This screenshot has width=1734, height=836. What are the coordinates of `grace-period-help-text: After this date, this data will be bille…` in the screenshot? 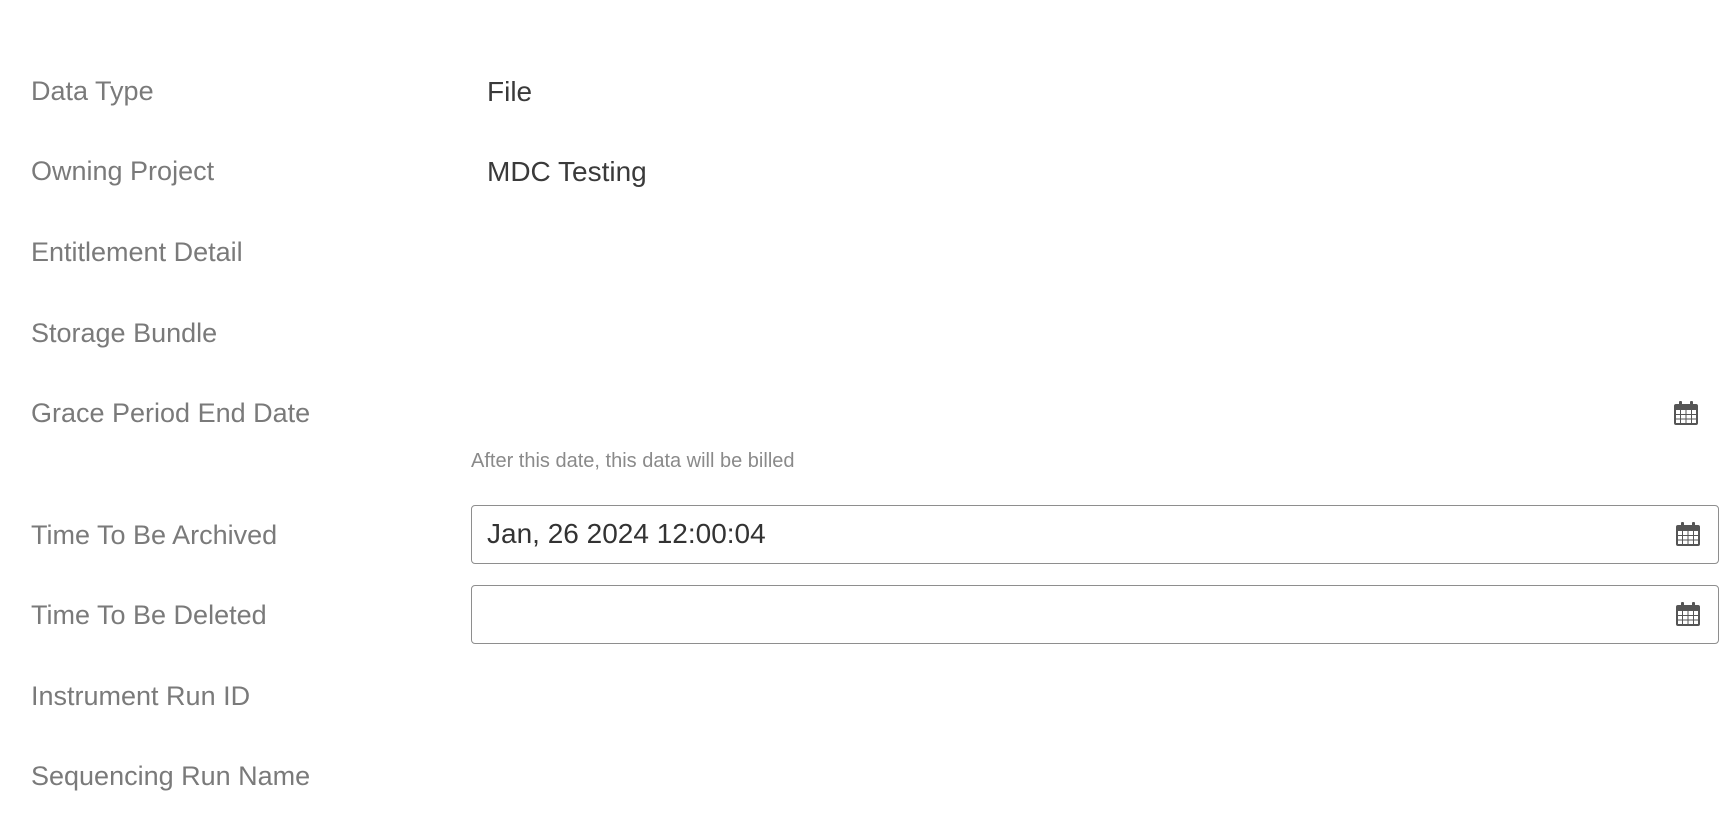 It's located at (633, 461).